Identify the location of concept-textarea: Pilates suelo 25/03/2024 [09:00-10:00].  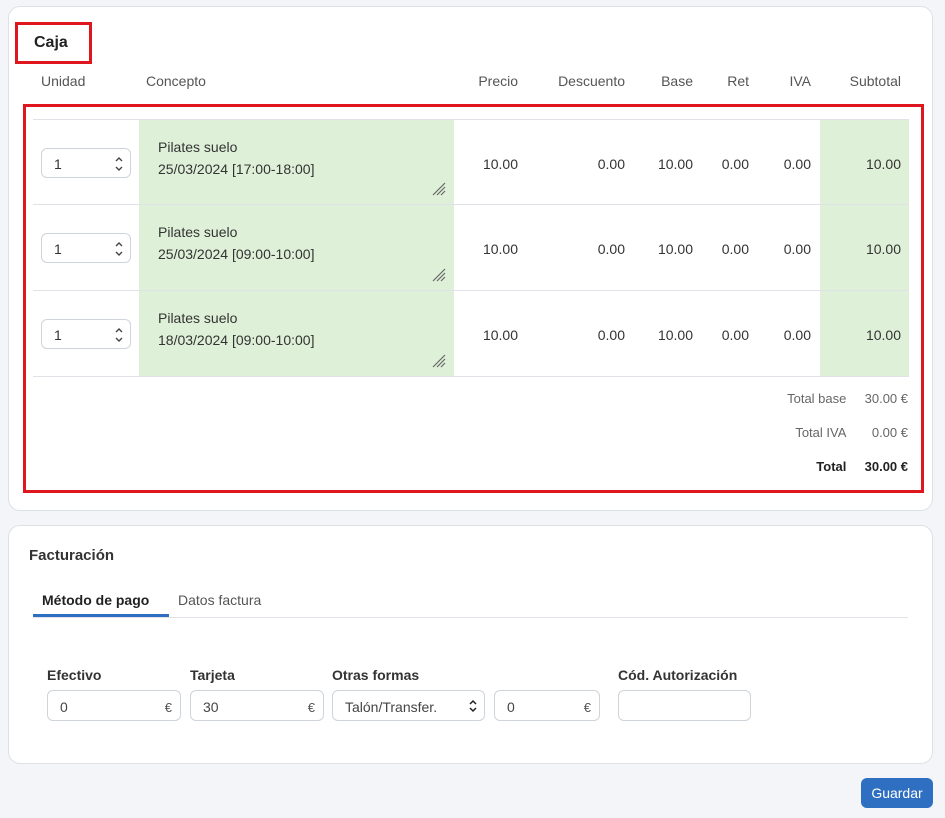
(296, 247).